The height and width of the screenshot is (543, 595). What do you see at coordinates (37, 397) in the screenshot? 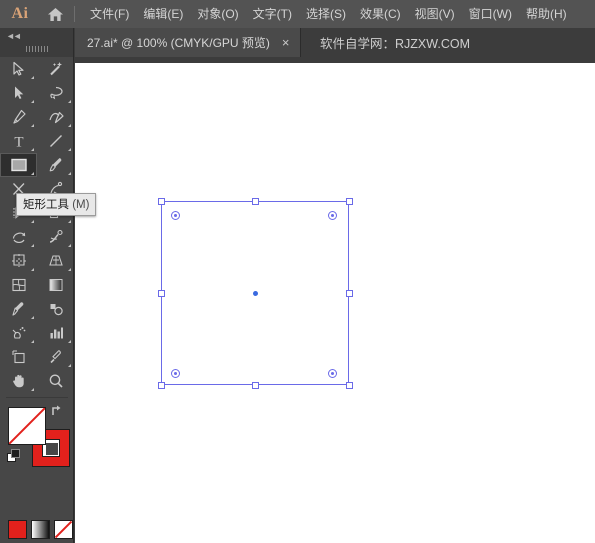
I see `toolbar-divider` at bounding box center [37, 397].